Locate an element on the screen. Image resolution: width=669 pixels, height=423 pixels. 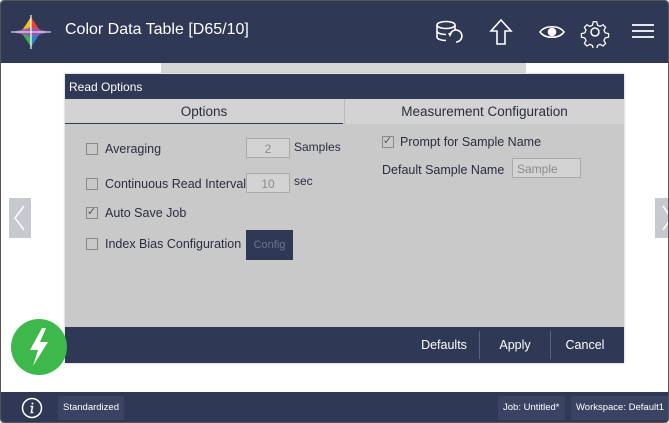
app-title: Color Data Table [D65/10] is located at coordinates (157, 29).